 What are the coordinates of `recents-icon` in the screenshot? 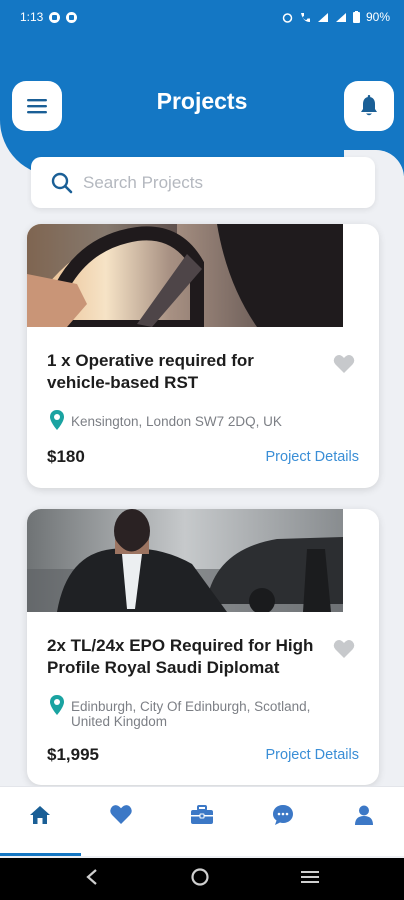 It's located at (309, 876).